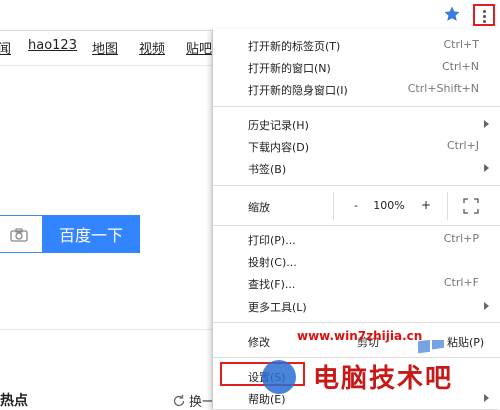 This screenshot has height=410, width=500. Describe the element at coordinates (279, 377) in the screenshot. I see `watermark-logo-icon` at that location.